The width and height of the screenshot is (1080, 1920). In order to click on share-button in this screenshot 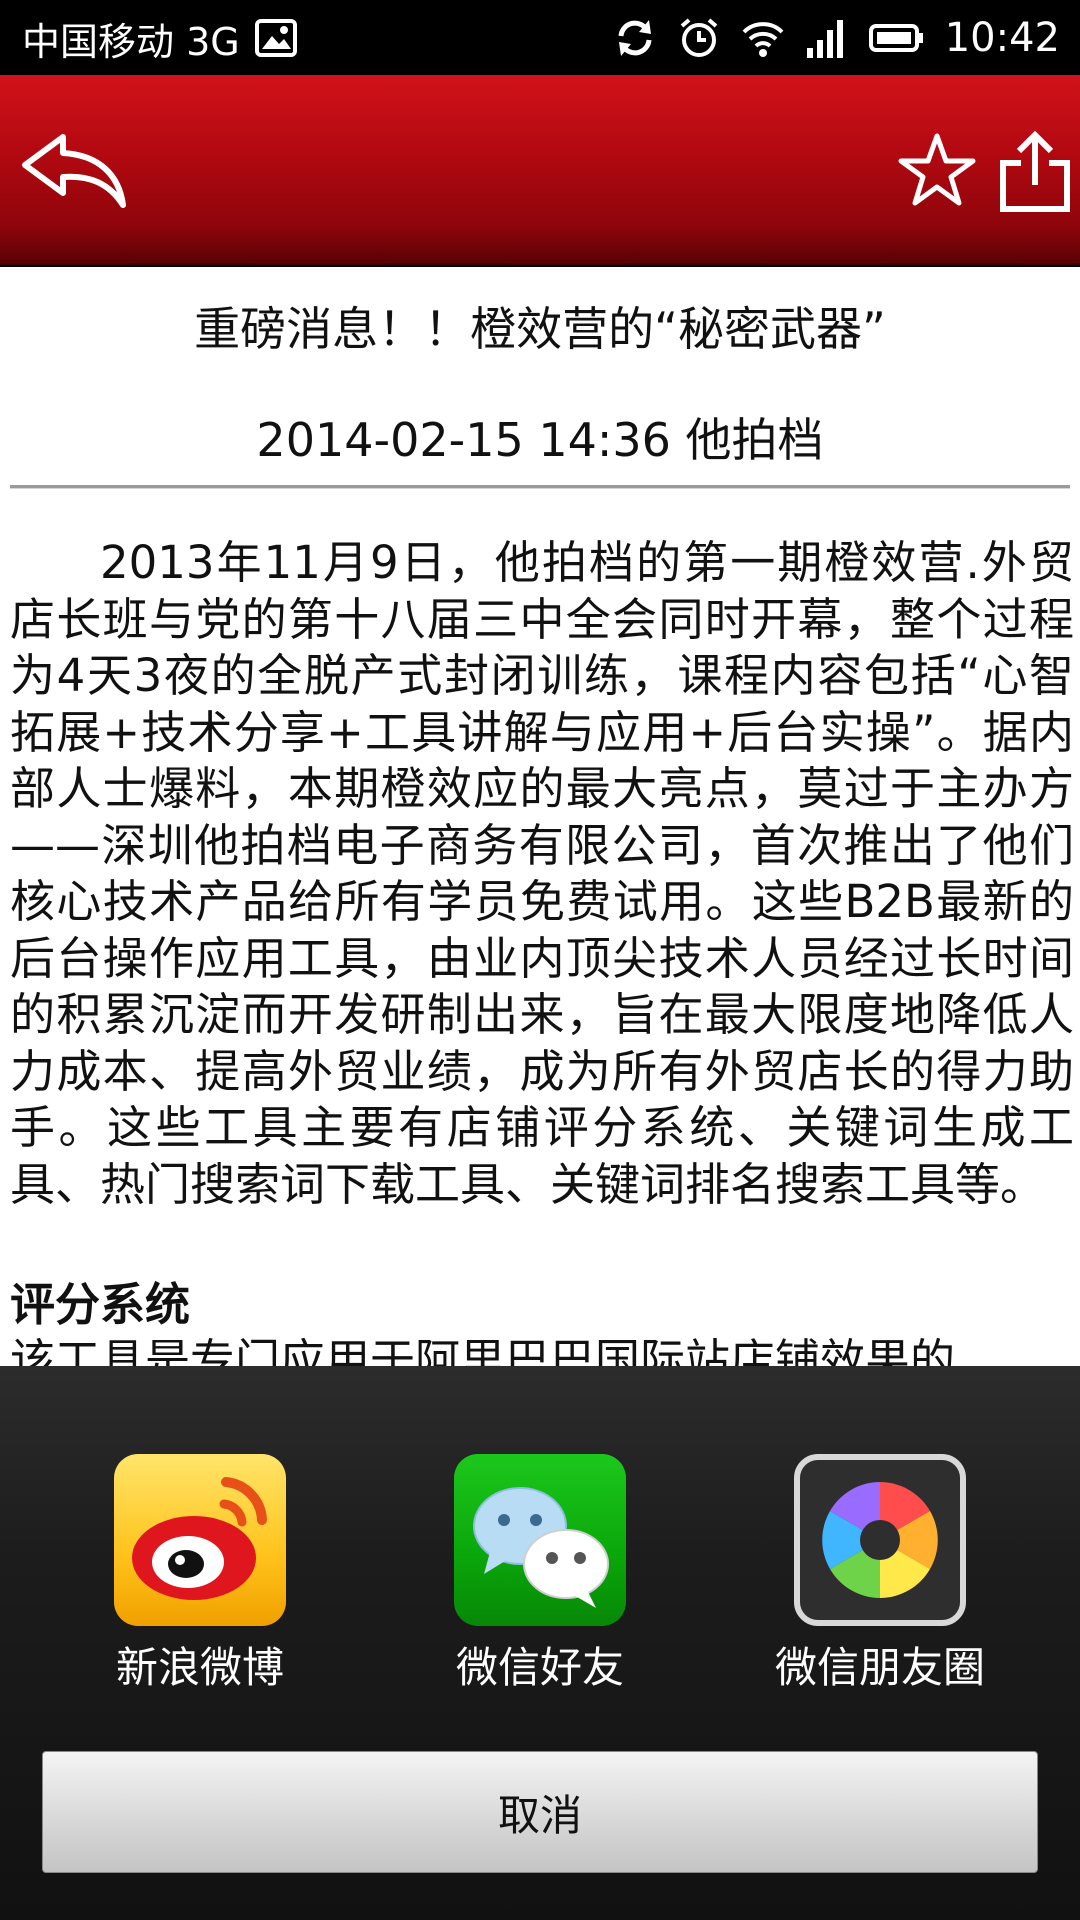, I will do `click(1030, 173)`.